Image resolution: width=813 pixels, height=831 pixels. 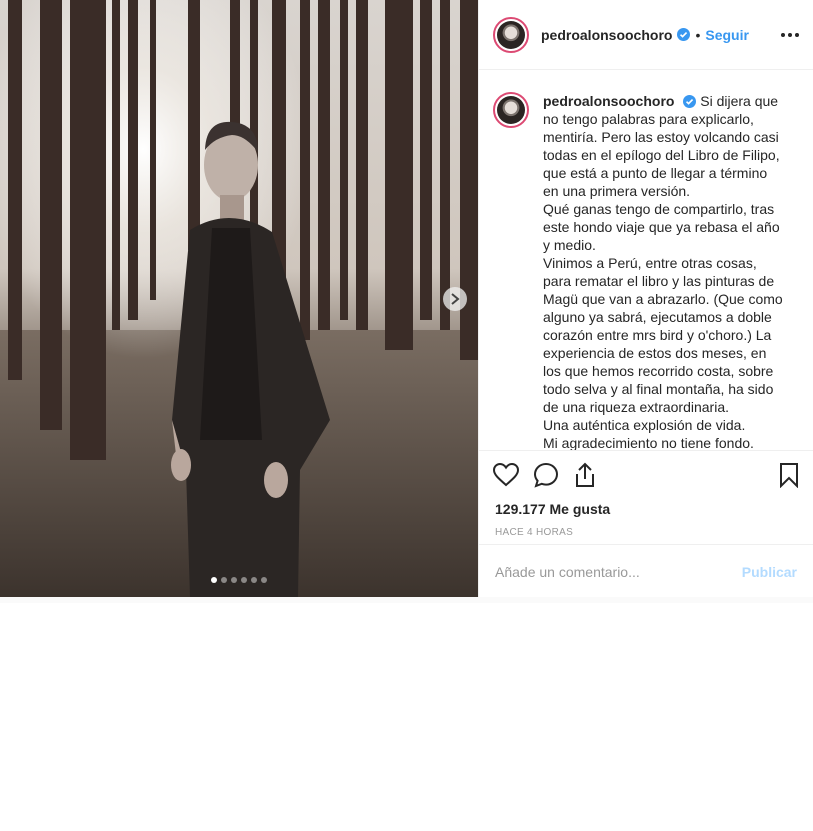 What do you see at coordinates (646, 527) in the screenshot?
I see `post-timestamp: HACE 4 HORAS` at bounding box center [646, 527].